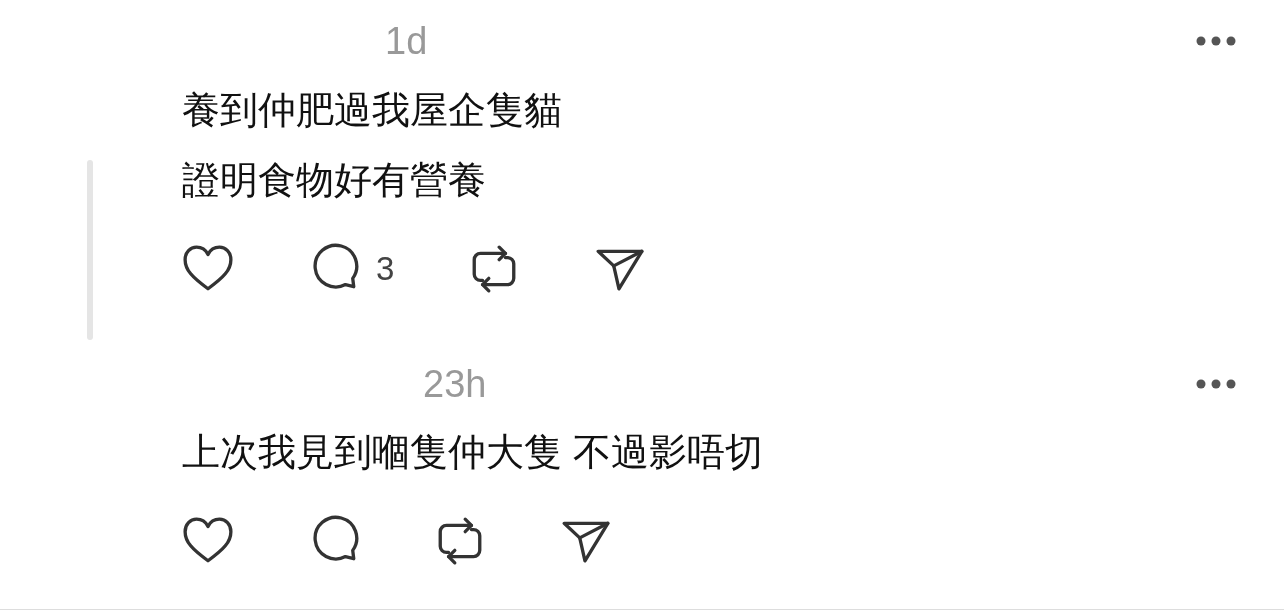 The image size is (1284, 615). Describe the element at coordinates (372, 110) in the screenshot. I see `post-text: 養到仲肥過我屋企隻貓` at that location.